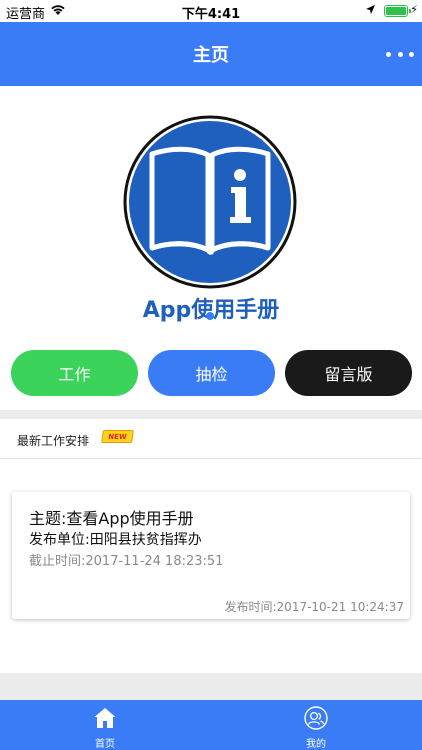 The height and width of the screenshot is (750, 422). What do you see at coordinates (105, 718) in the screenshot?
I see `home-icon` at bounding box center [105, 718].